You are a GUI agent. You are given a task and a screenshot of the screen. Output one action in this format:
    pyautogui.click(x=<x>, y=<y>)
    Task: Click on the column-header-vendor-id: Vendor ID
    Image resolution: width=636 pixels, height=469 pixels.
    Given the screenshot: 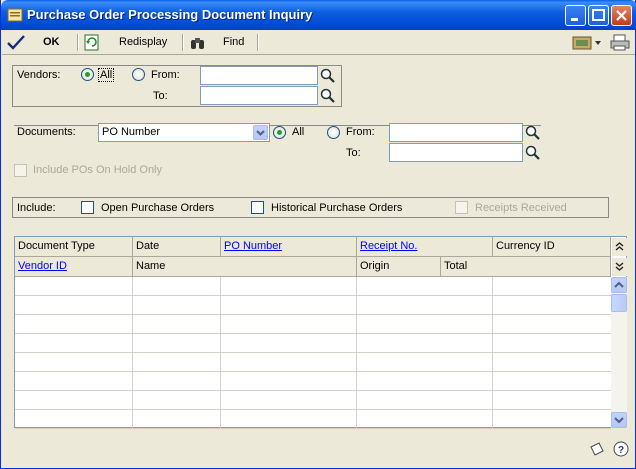 What is the action you would take?
    pyautogui.click(x=74, y=267)
    